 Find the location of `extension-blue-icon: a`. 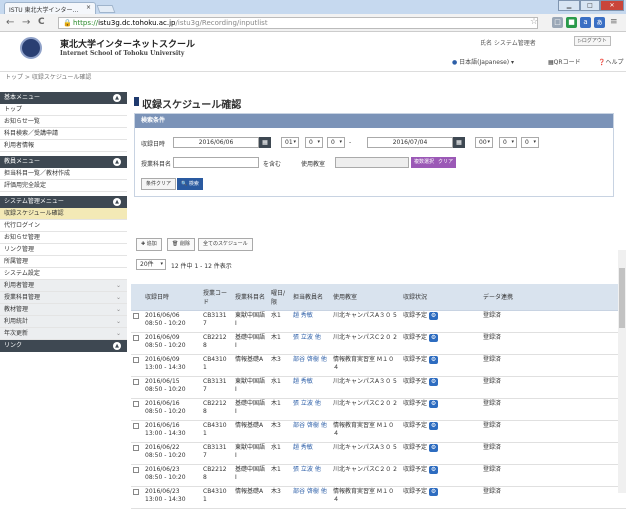

extension-blue-icon: a is located at coordinates (585, 22).